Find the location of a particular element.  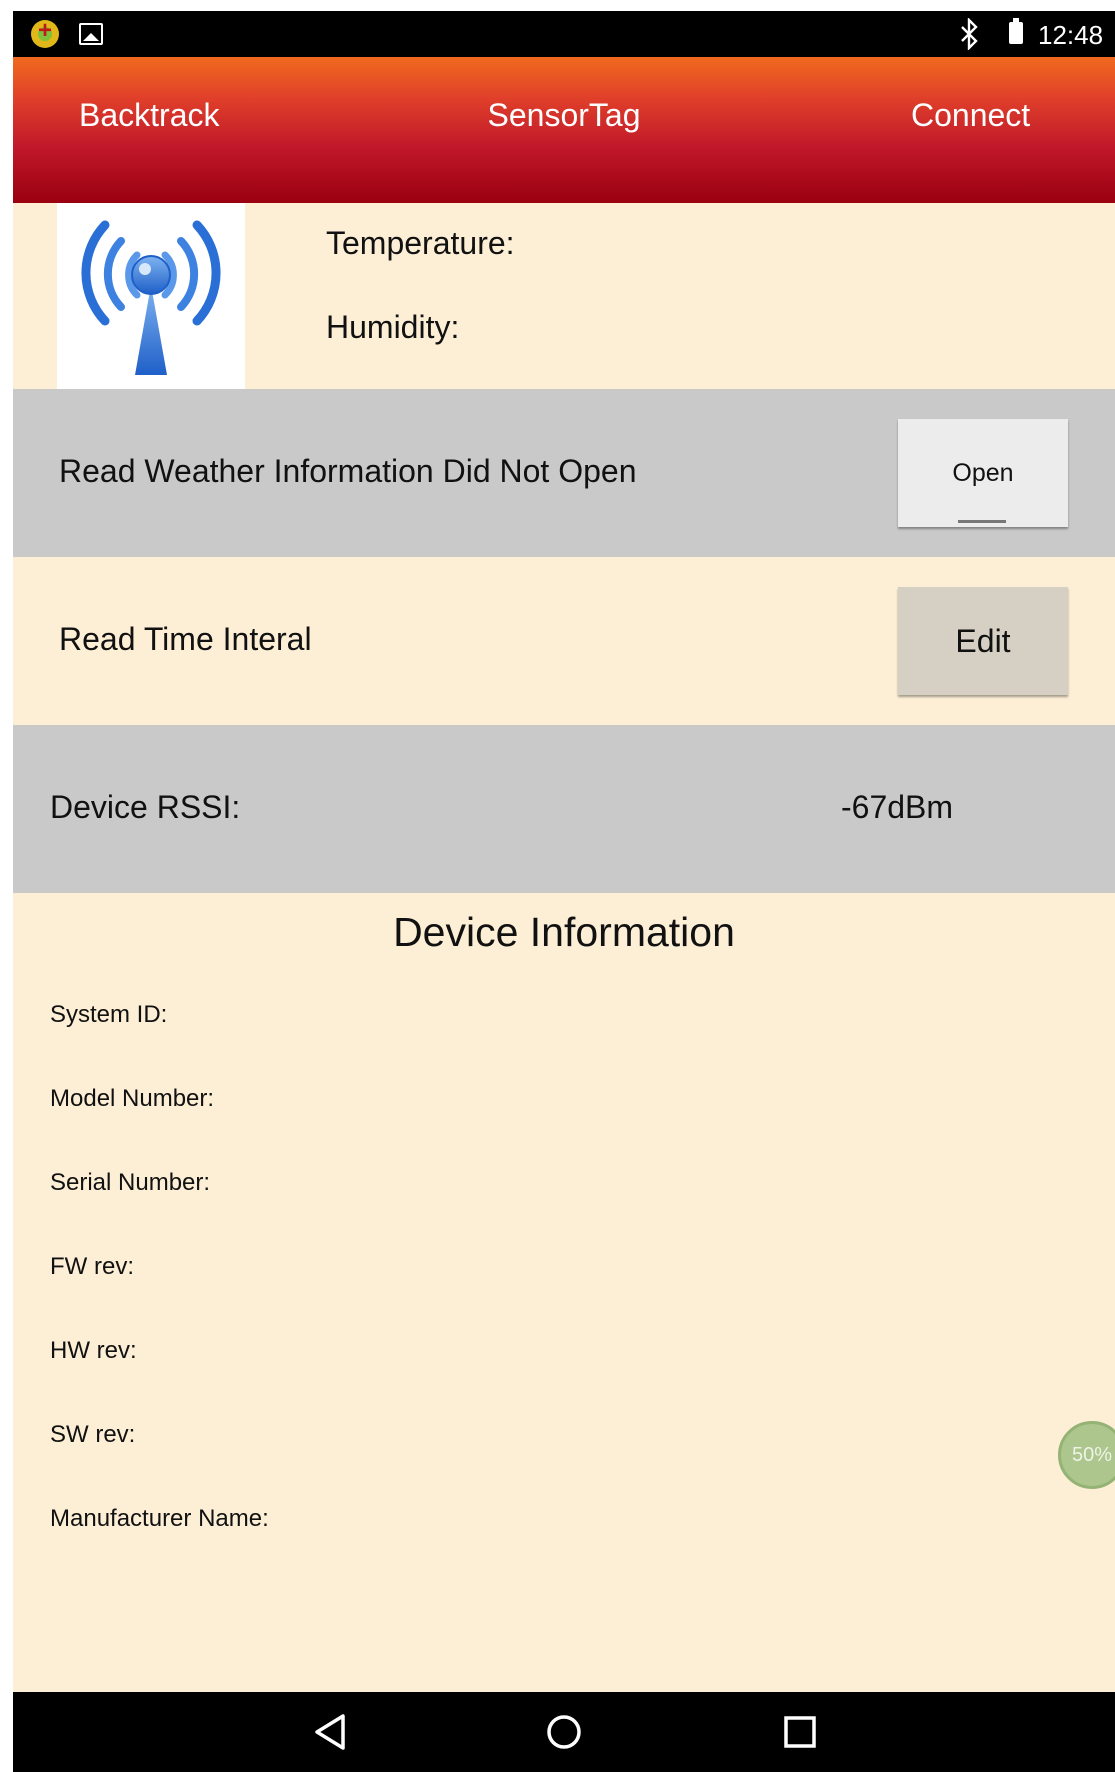

system-id-label: System ID: is located at coordinates (109, 1014).